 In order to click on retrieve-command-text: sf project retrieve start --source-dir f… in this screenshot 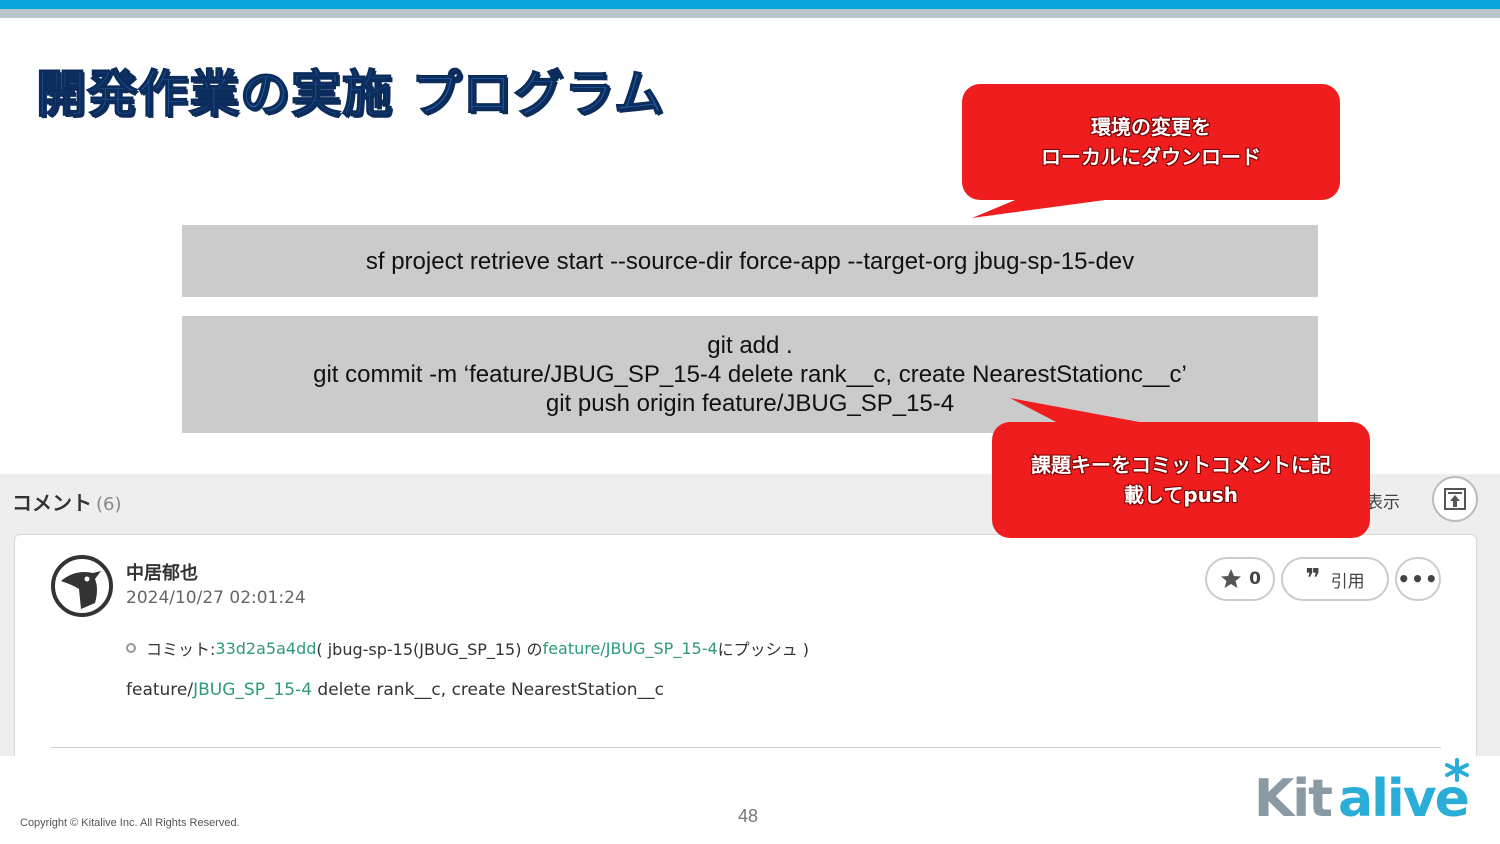, I will do `click(750, 261)`.